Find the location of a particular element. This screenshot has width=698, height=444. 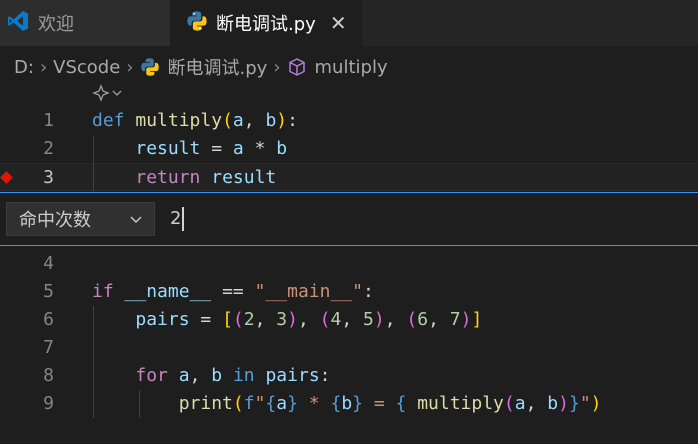

hit-count-input: 2 is located at coordinates (177, 219).